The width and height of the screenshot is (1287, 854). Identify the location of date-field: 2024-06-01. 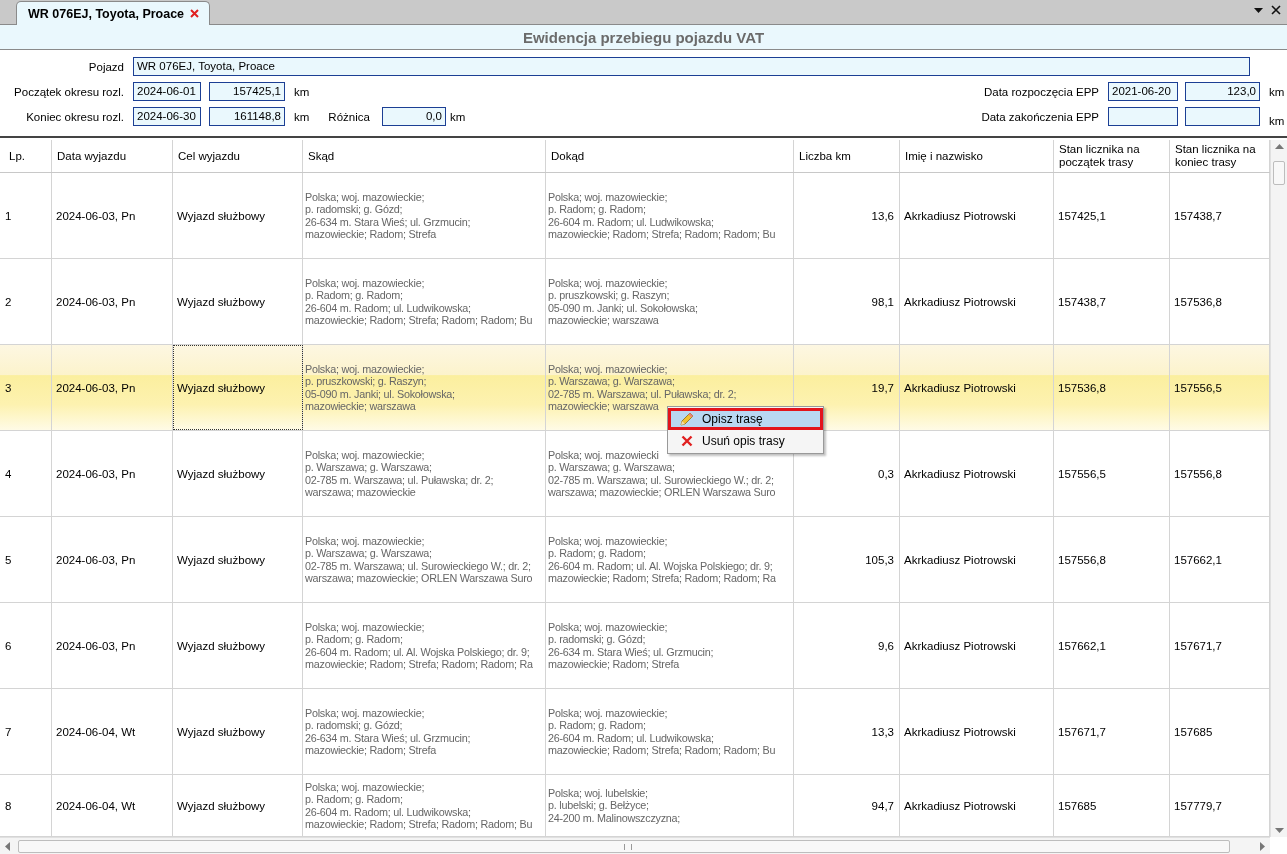
(167, 91).